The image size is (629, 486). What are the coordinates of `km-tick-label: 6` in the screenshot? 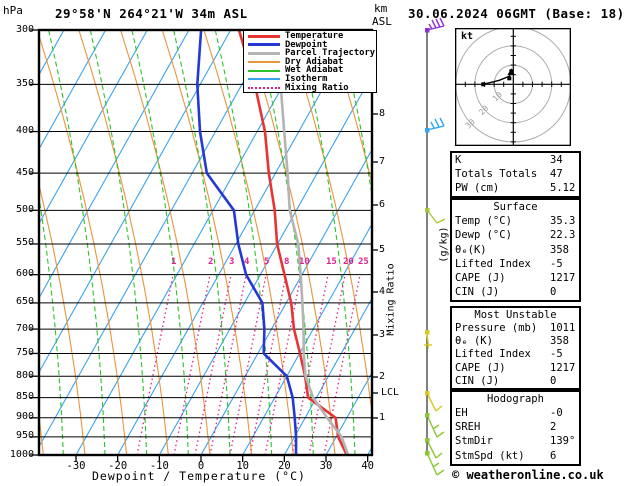 It's located at (382, 204).